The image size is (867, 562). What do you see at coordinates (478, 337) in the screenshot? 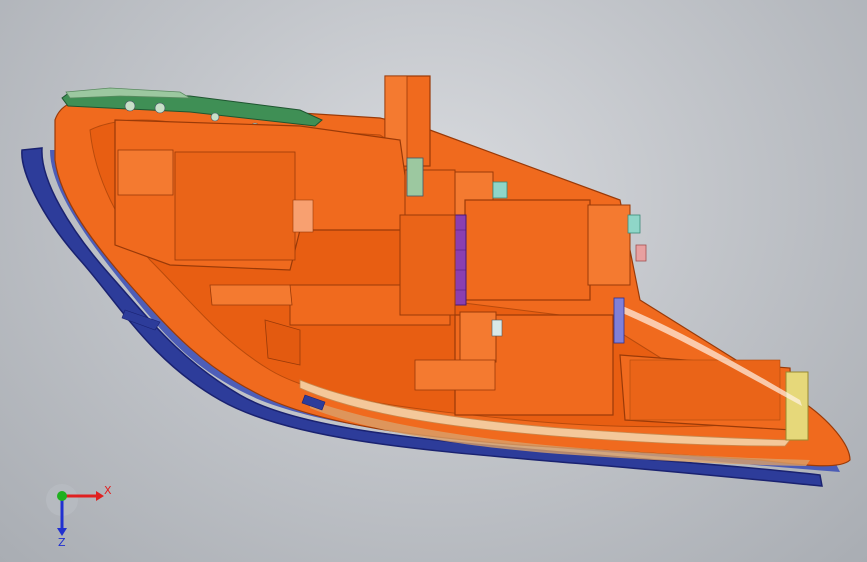
I see `lower-gear-housing` at bounding box center [478, 337].